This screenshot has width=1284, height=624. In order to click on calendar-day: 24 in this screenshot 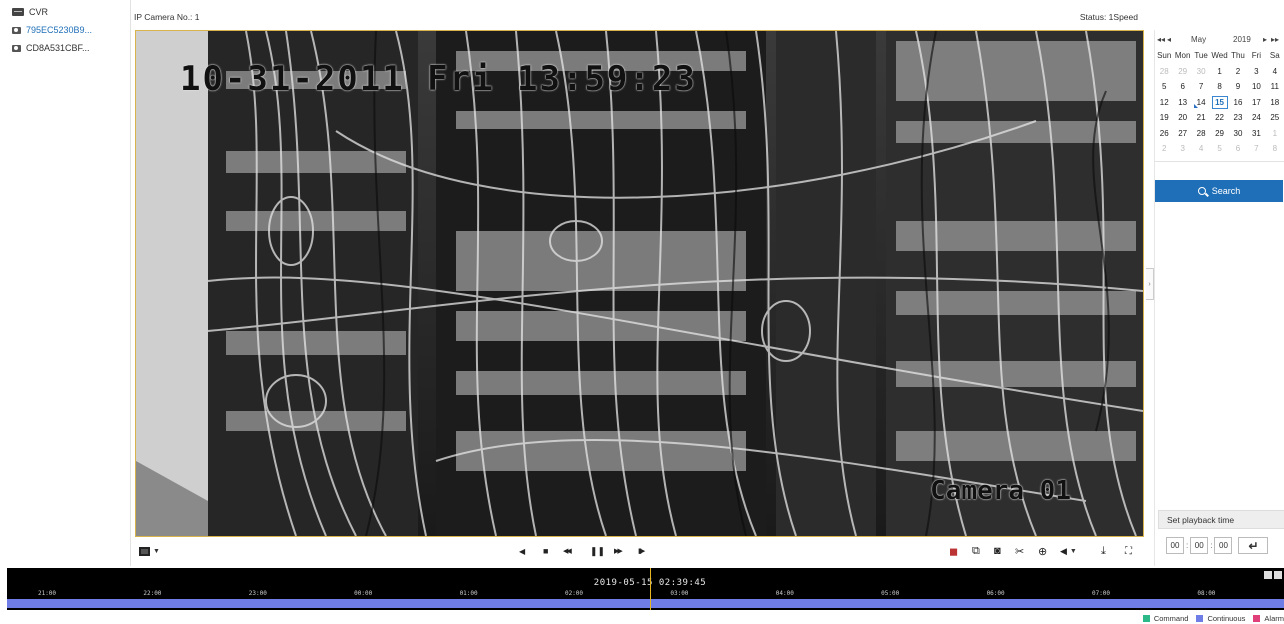, I will do `click(1256, 118)`.